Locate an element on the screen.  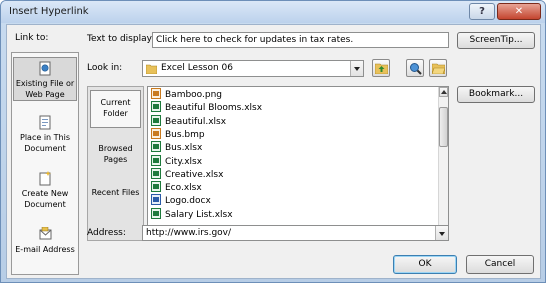
link-existing-file-label: Existing File or Web Page is located at coordinates (45, 89).